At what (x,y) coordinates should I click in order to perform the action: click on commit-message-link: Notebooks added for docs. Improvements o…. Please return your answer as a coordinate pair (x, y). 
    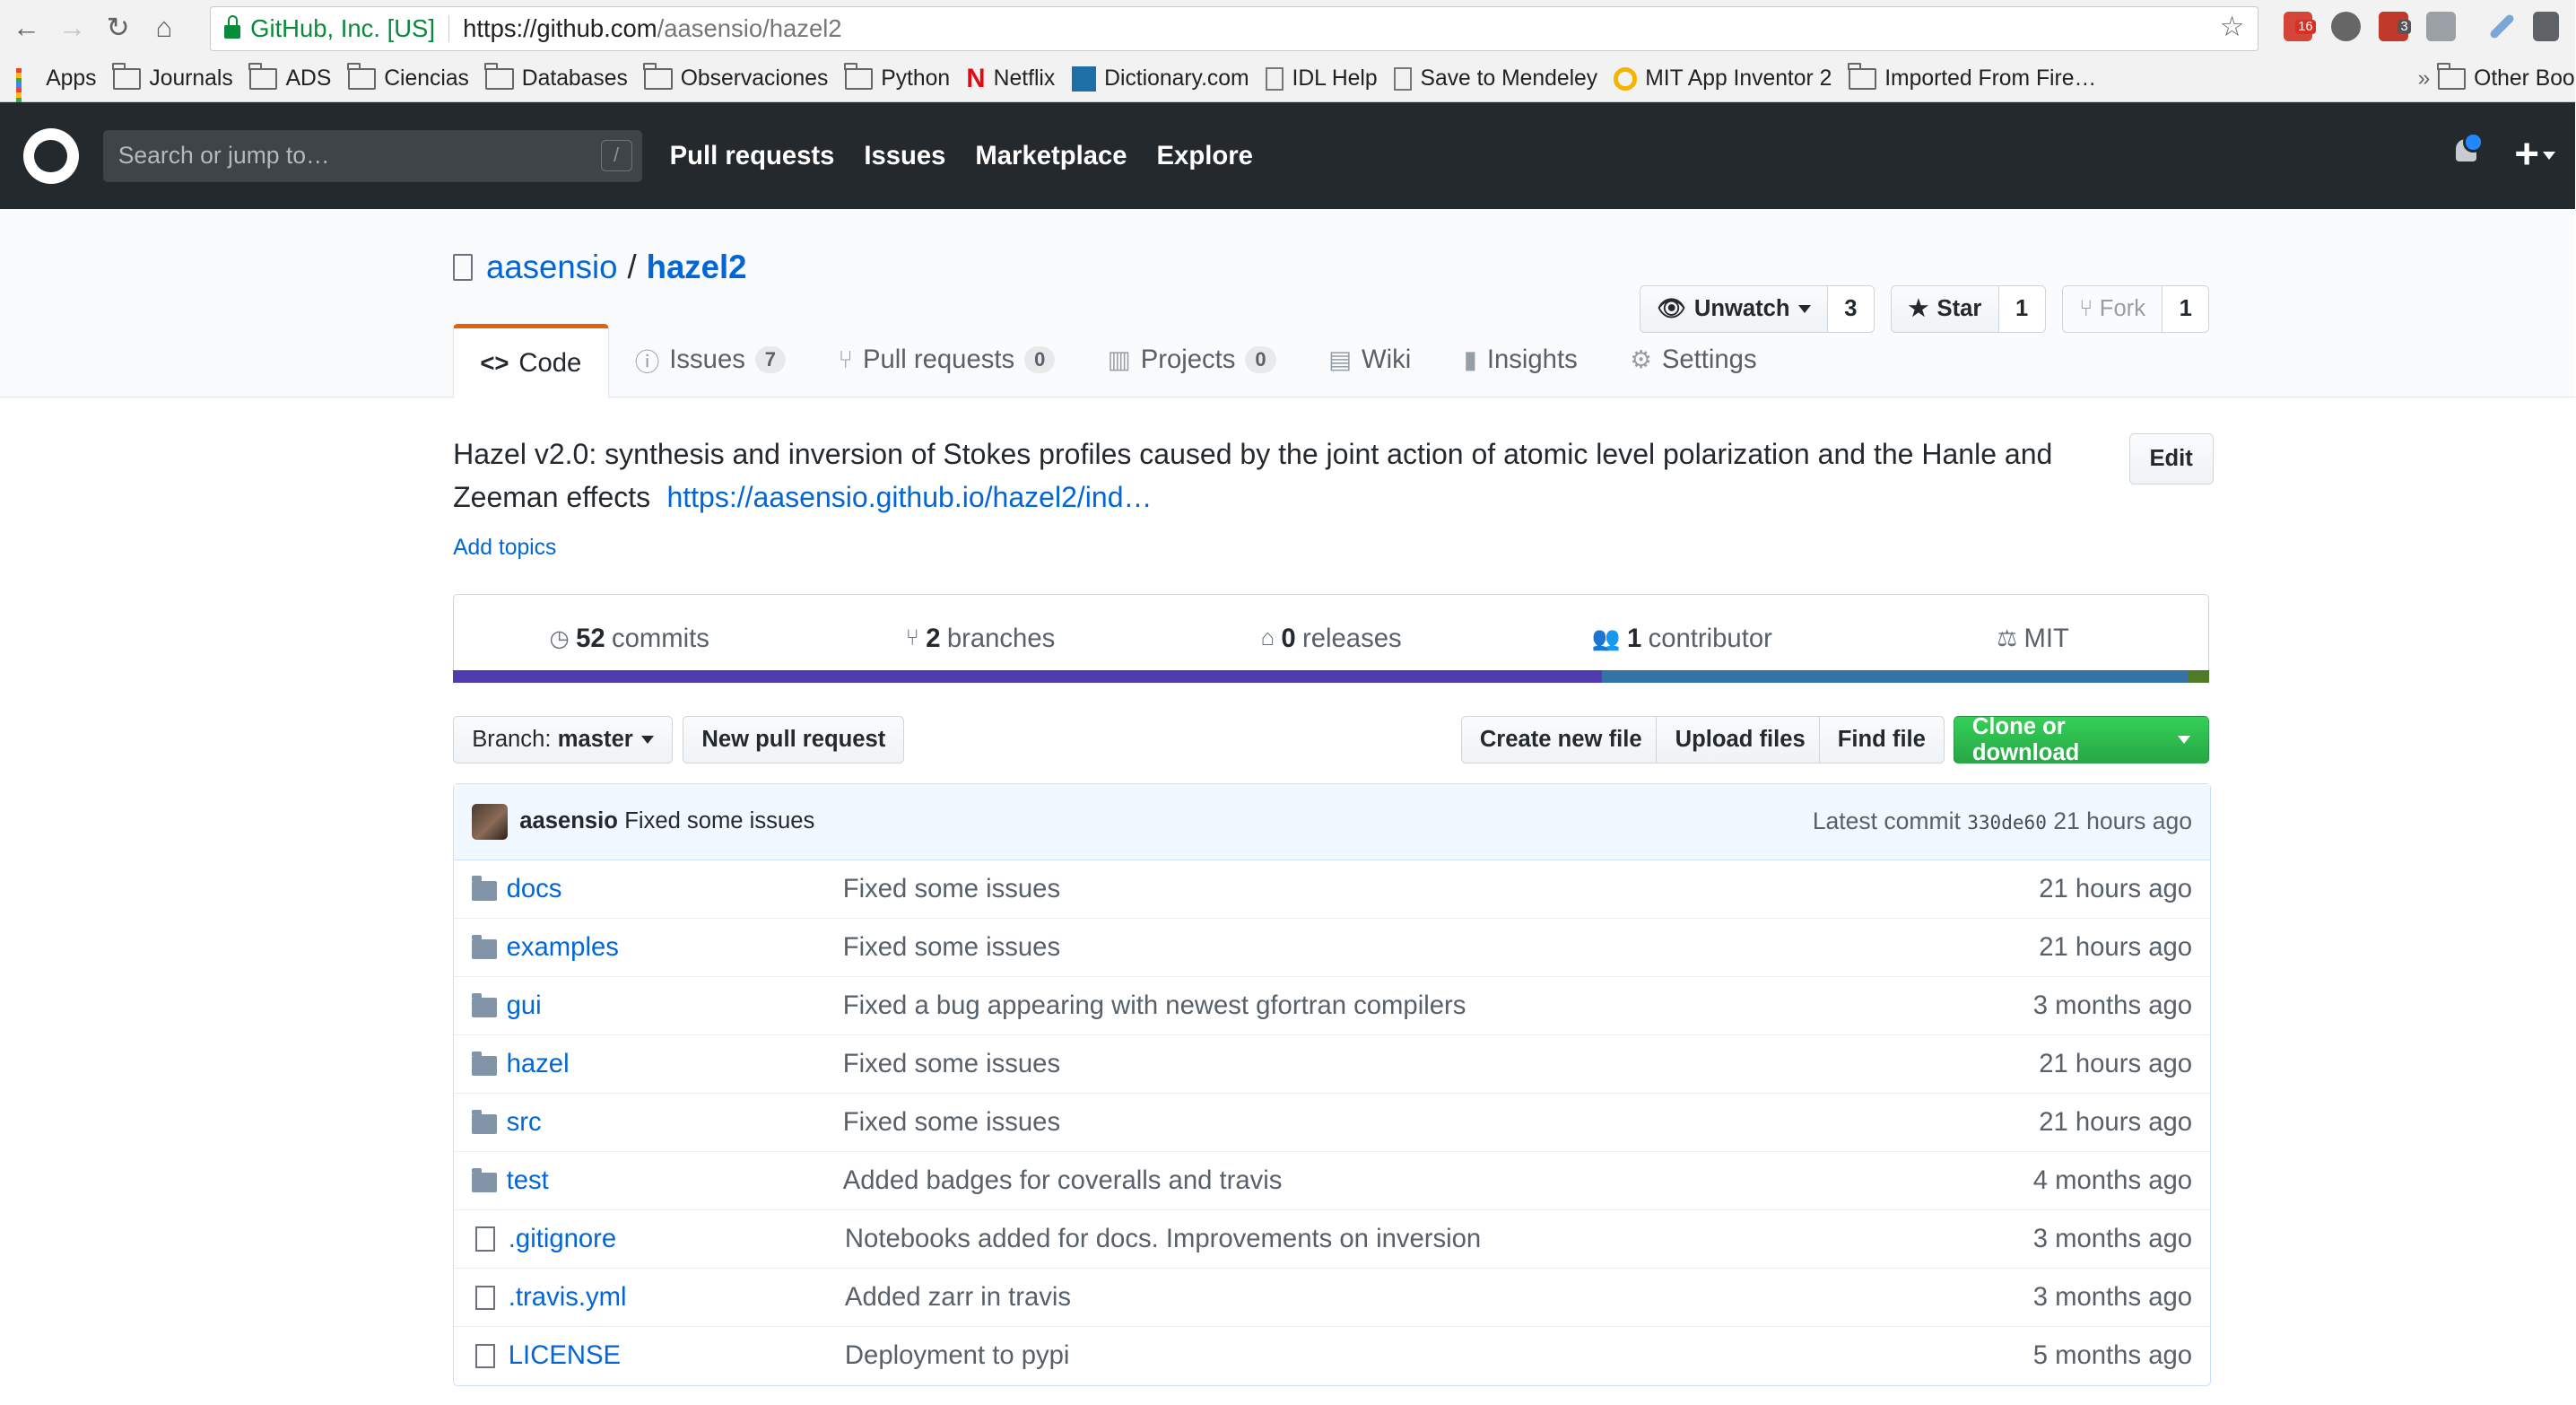
    Looking at the image, I should click on (1439, 1239).